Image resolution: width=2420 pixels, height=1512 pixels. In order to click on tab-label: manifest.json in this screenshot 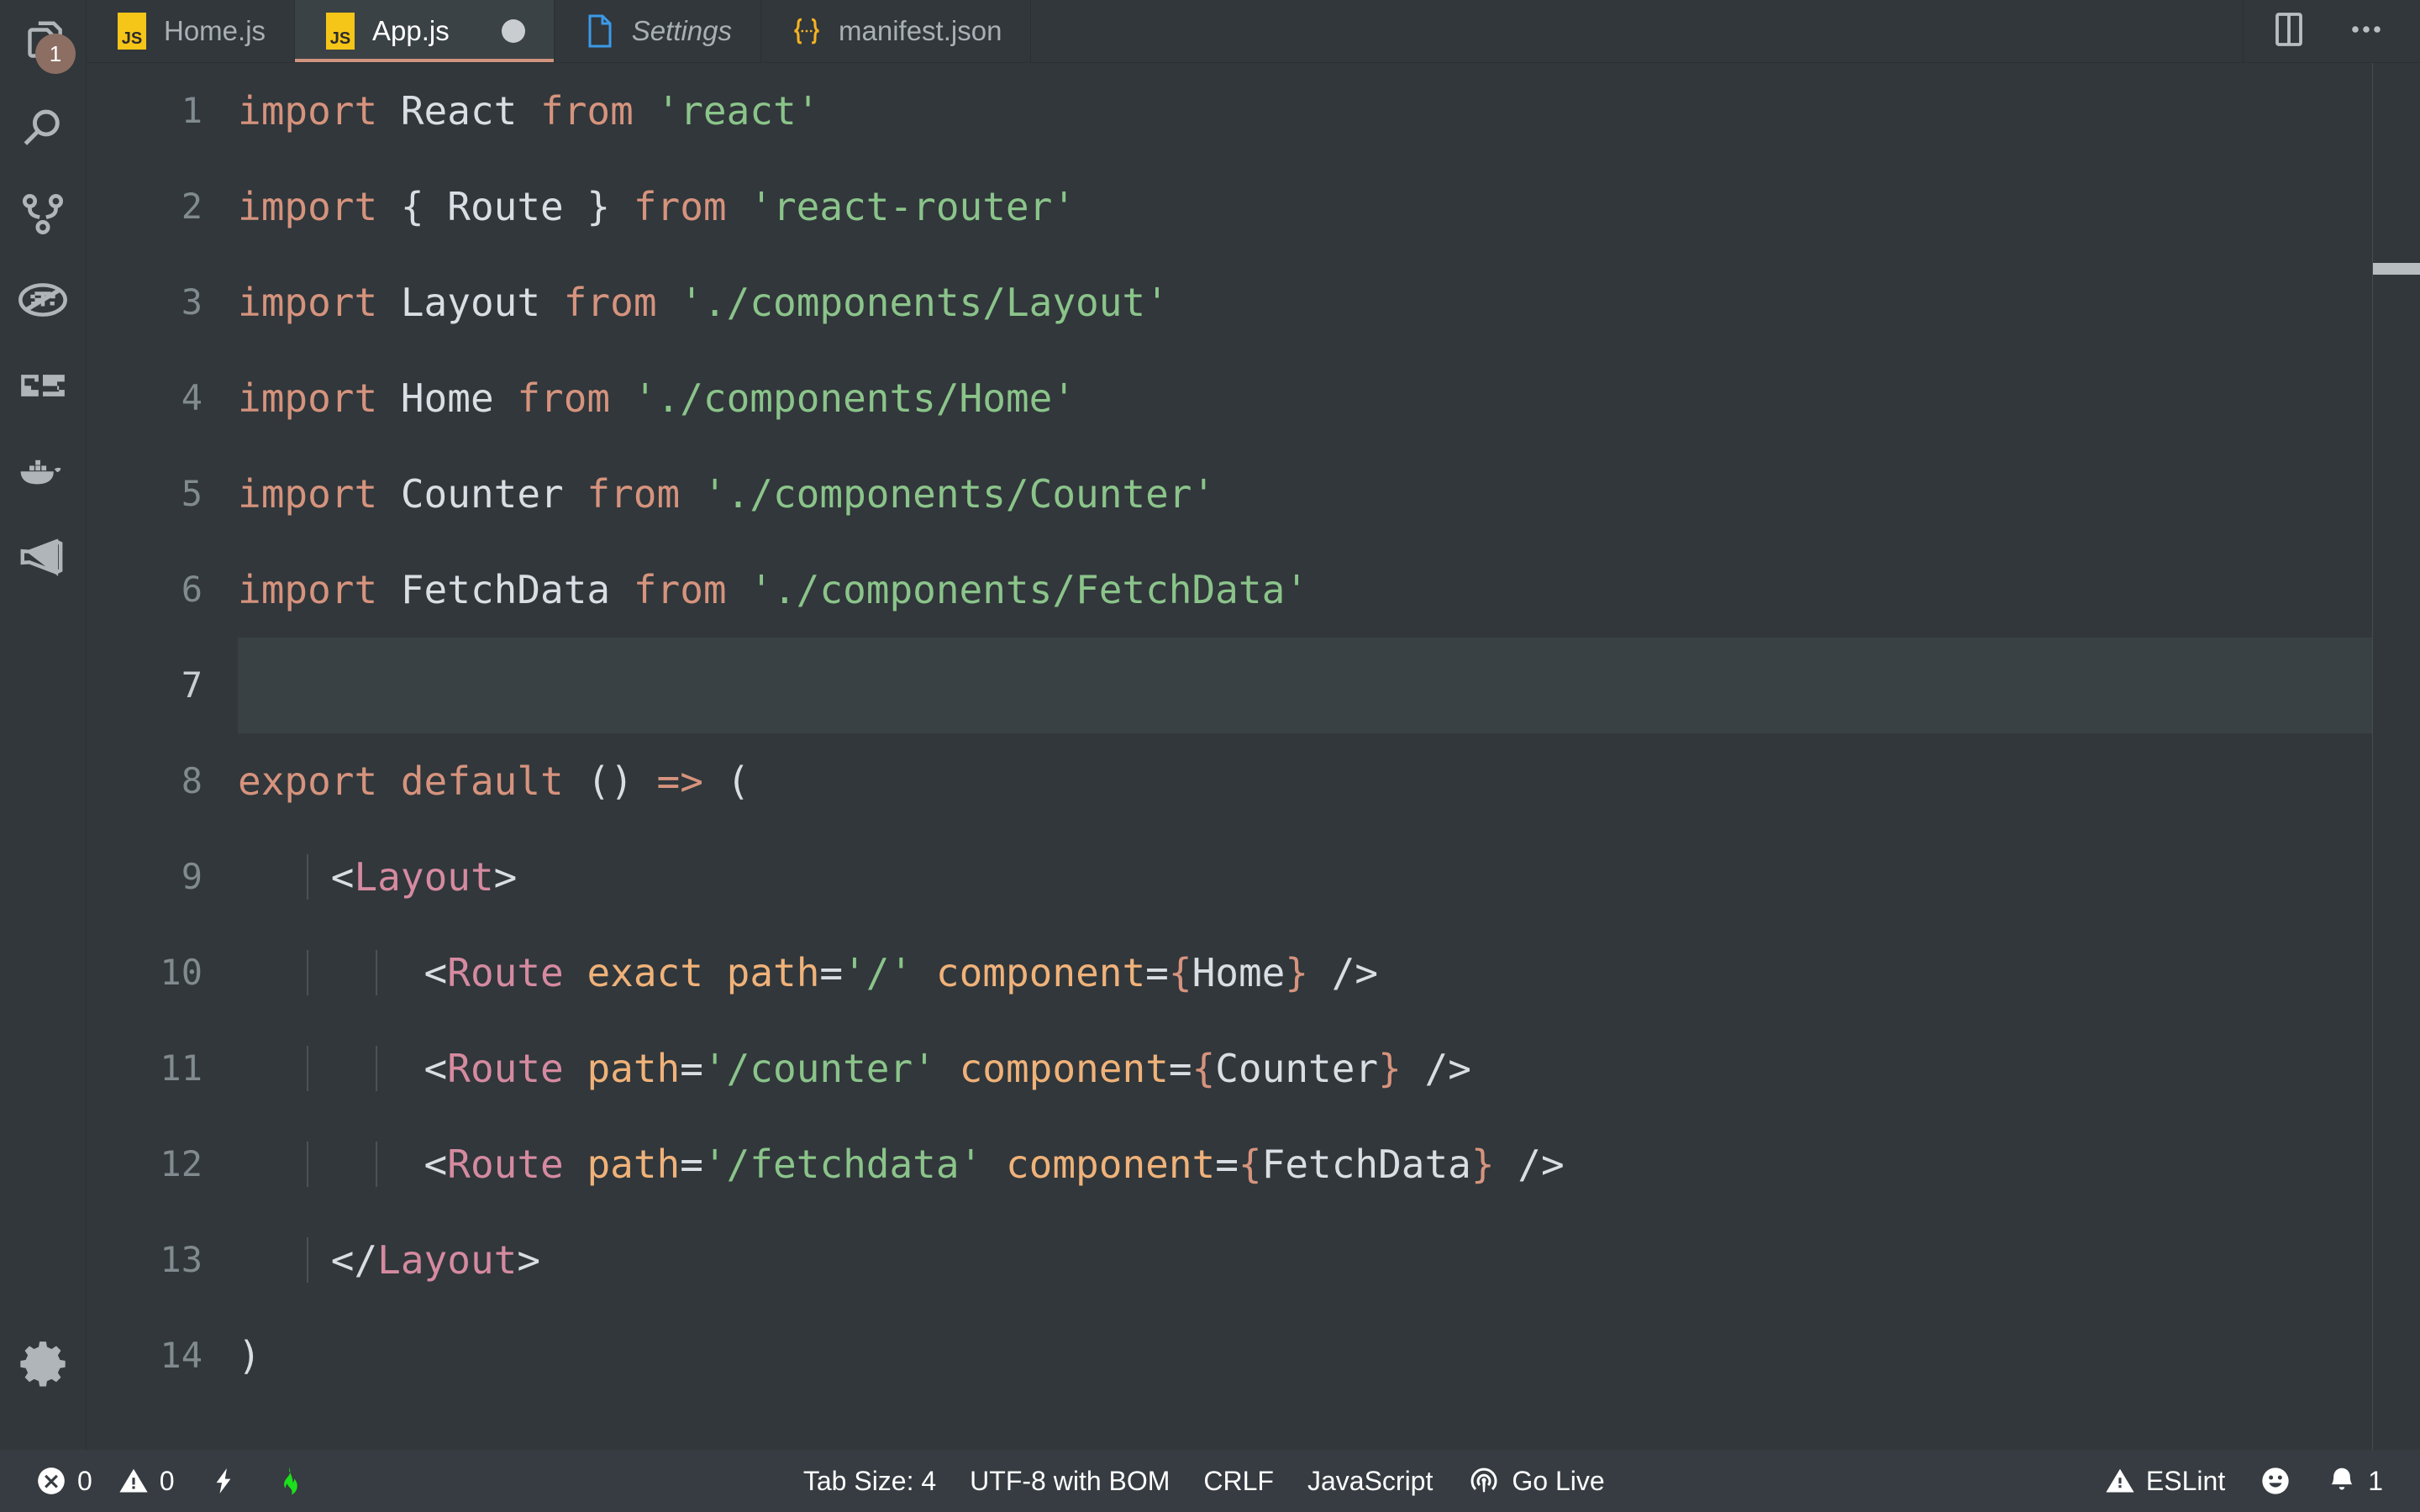, I will do `click(921, 30)`.